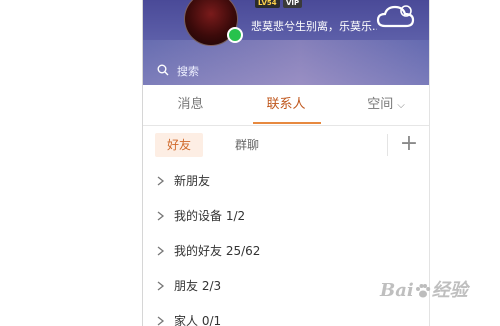 This screenshot has width=500, height=326. I want to click on watermark-text-right: 经验, so click(449, 290).